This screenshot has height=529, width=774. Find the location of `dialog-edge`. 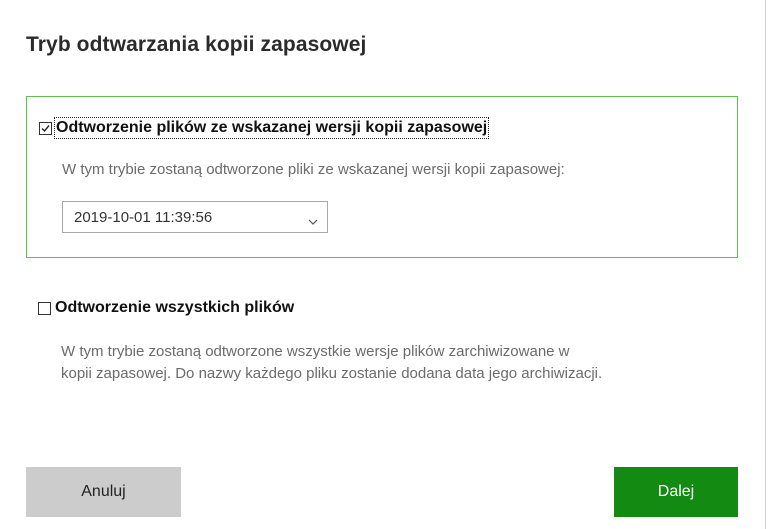

dialog-edge is located at coordinates (765, 264).